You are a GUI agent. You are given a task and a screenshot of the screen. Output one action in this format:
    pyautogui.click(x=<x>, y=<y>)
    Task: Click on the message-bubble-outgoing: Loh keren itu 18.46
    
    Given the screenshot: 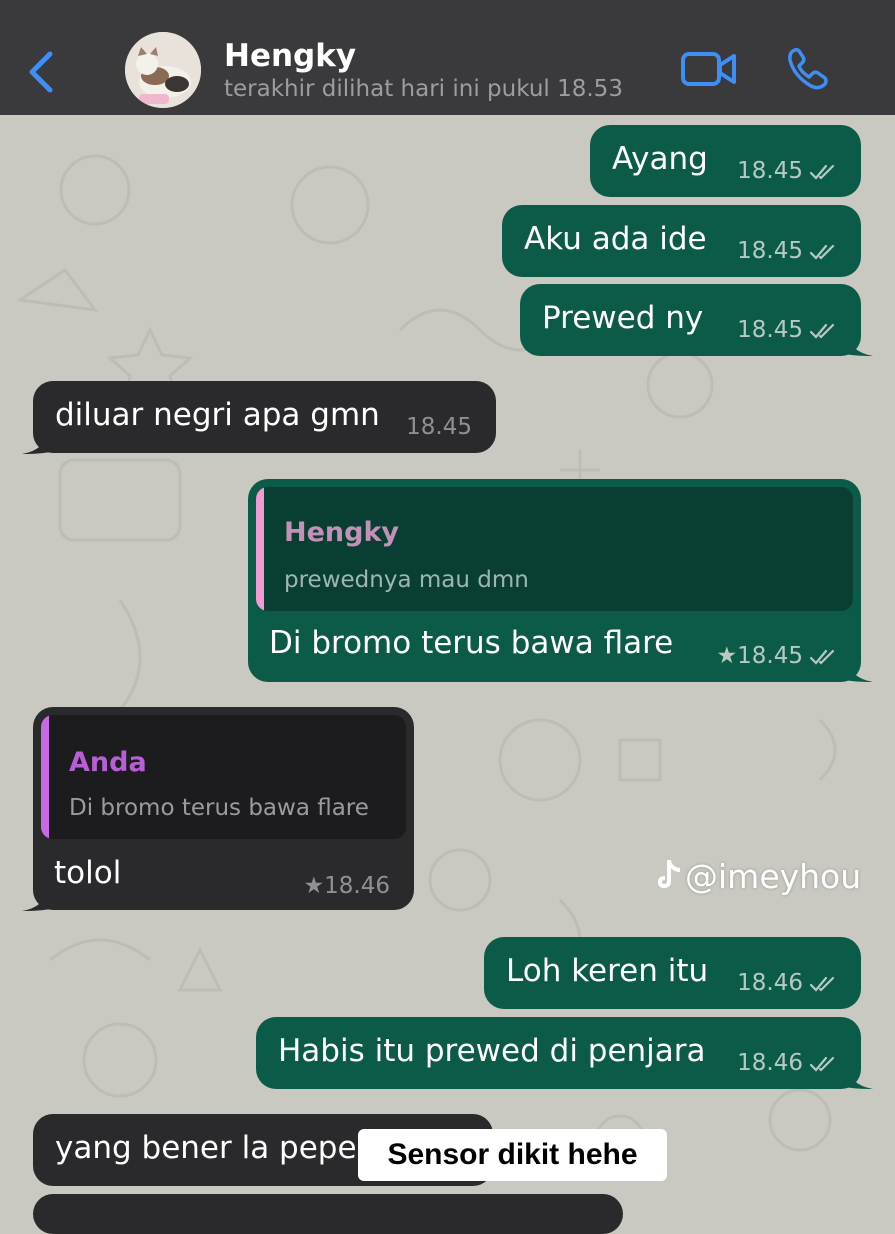 What is the action you would take?
    pyautogui.click(x=672, y=973)
    